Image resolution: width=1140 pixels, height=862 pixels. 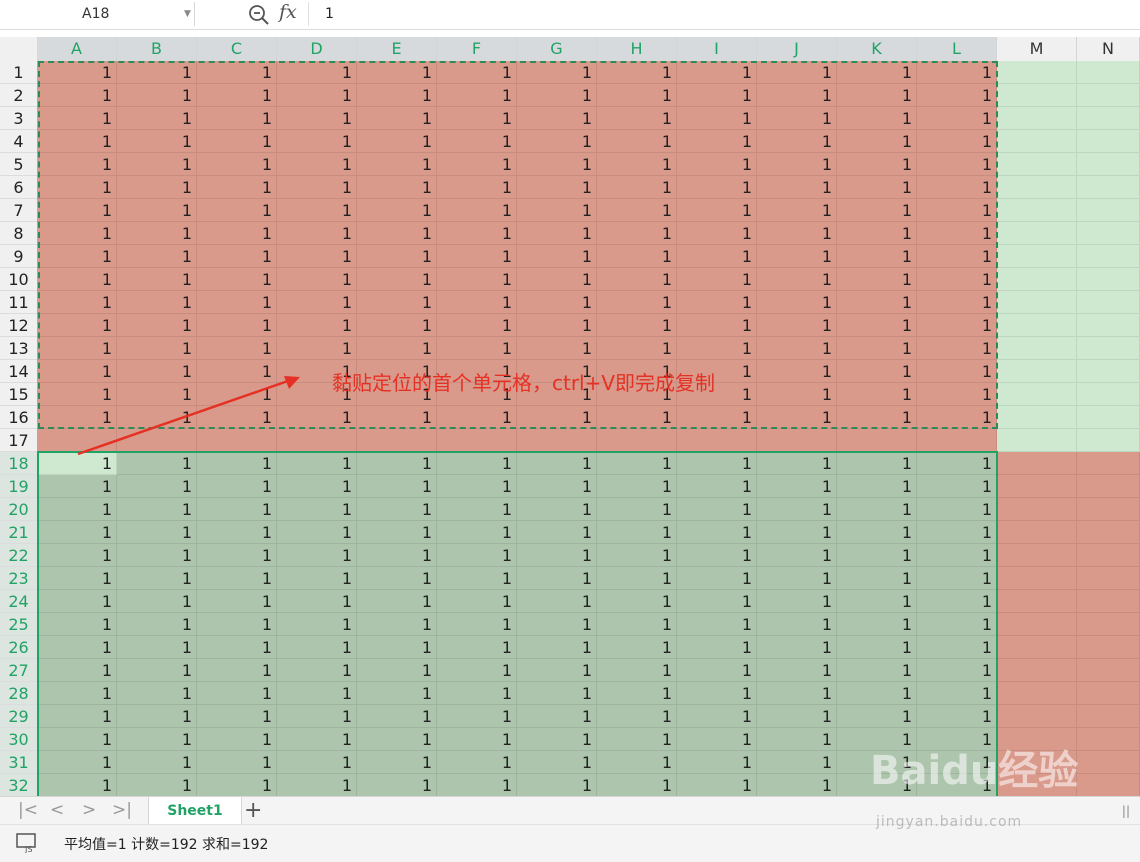 I want to click on row-header-31: 31, so click(x=18, y=762).